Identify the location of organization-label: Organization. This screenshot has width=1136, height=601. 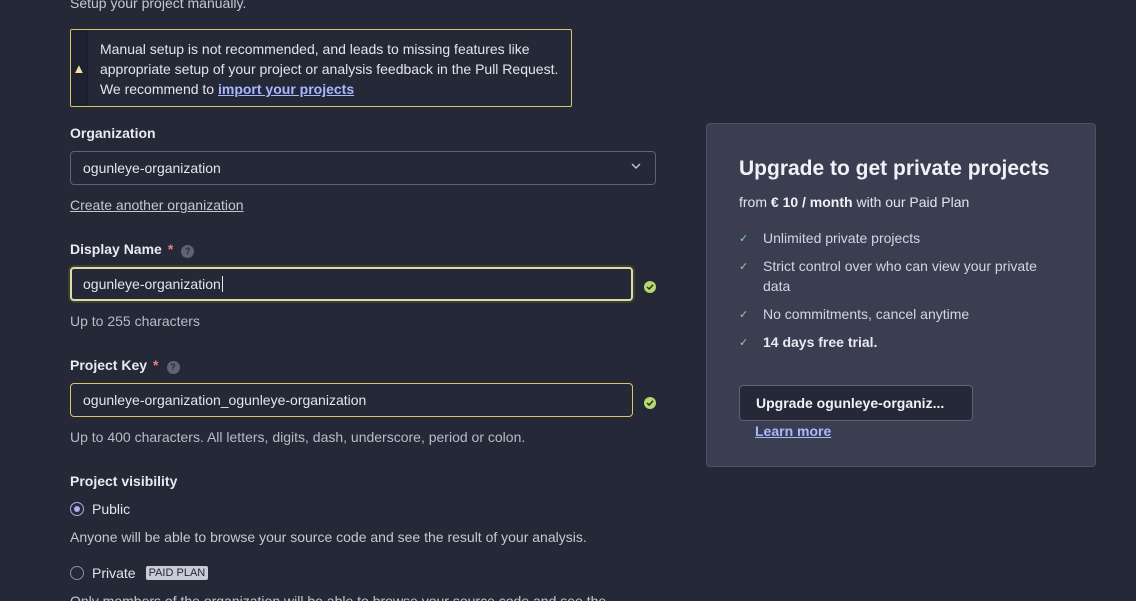
(113, 133).